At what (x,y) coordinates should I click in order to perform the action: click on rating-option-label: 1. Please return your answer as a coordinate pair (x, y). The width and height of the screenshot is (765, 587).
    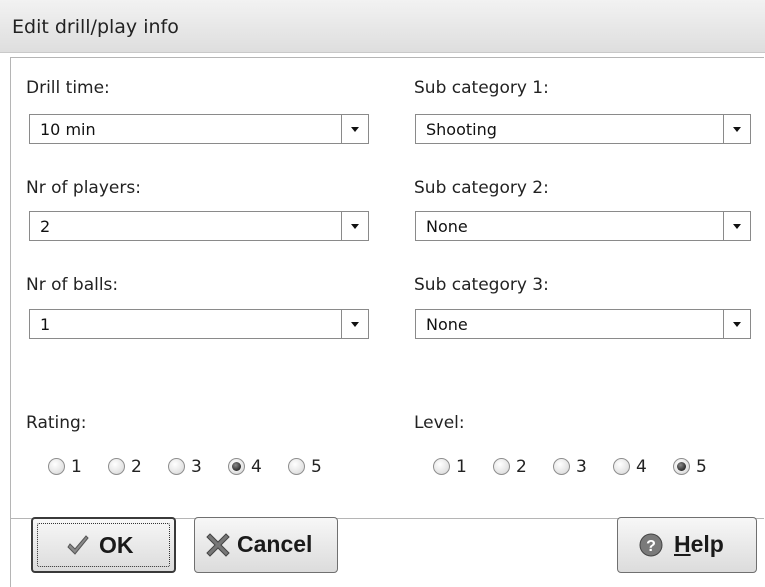
    Looking at the image, I should click on (76, 467).